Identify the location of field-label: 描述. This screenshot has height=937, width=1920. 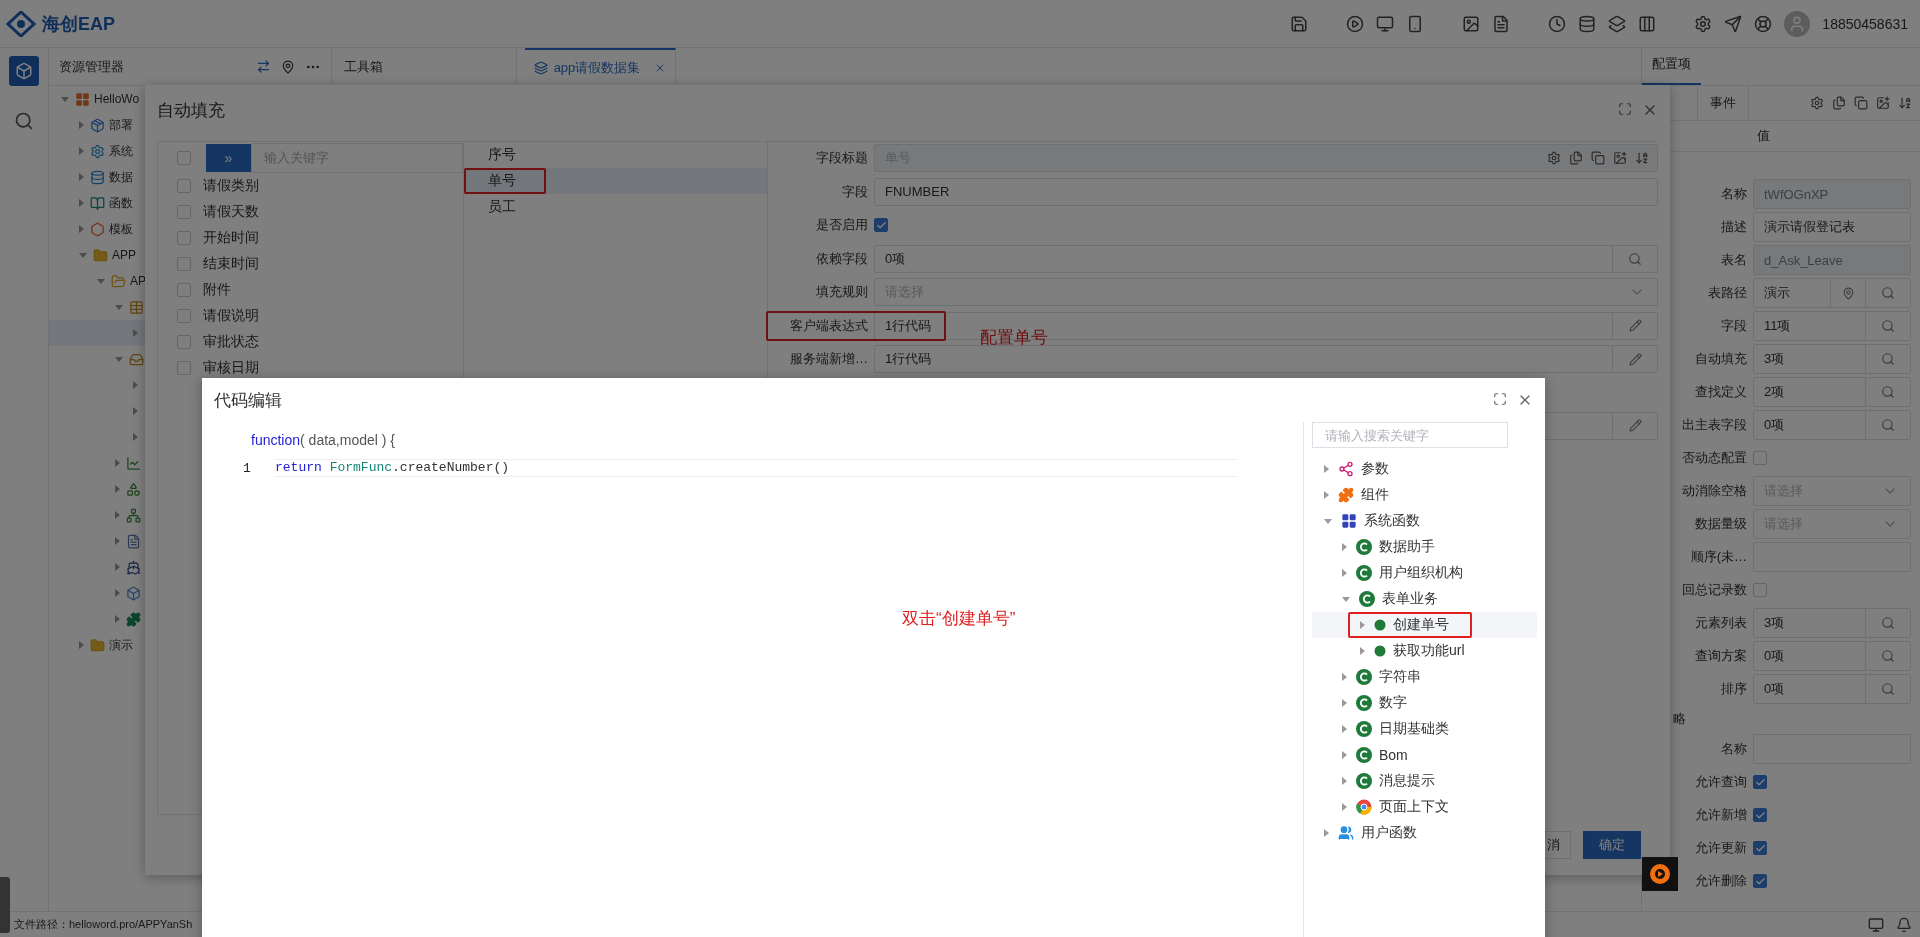
(1734, 227).